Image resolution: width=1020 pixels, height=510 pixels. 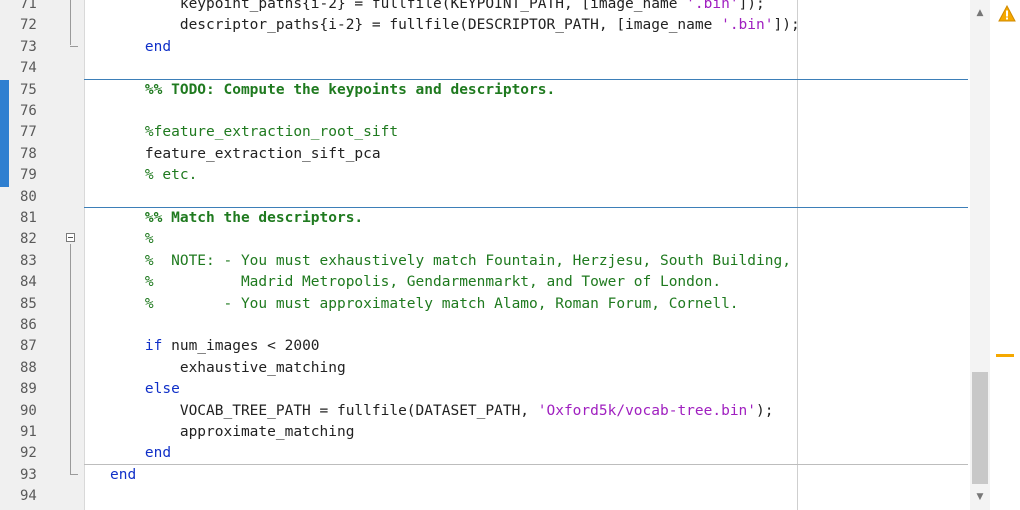 I want to click on line-number: 75, so click(x=28, y=89).